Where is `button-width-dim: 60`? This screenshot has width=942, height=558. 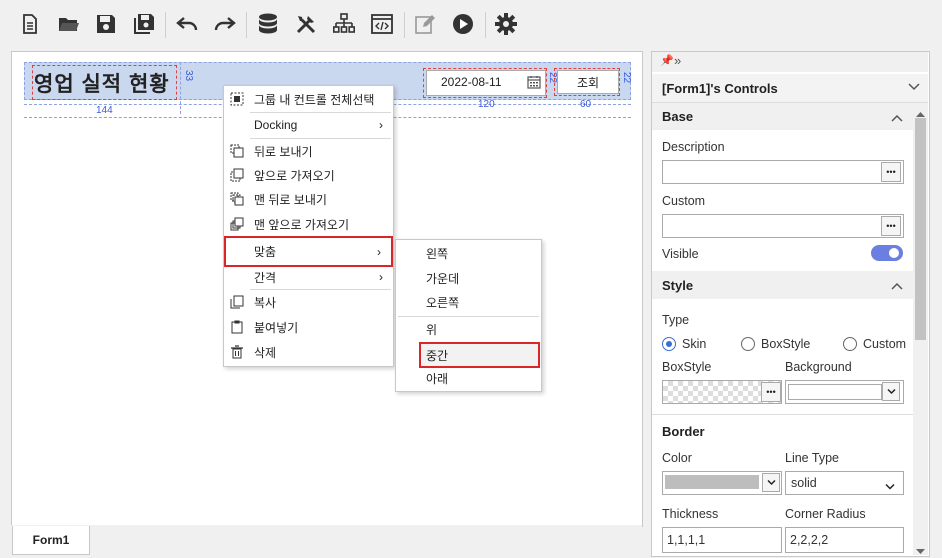
button-width-dim: 60 is located at coordinates (586, 104).